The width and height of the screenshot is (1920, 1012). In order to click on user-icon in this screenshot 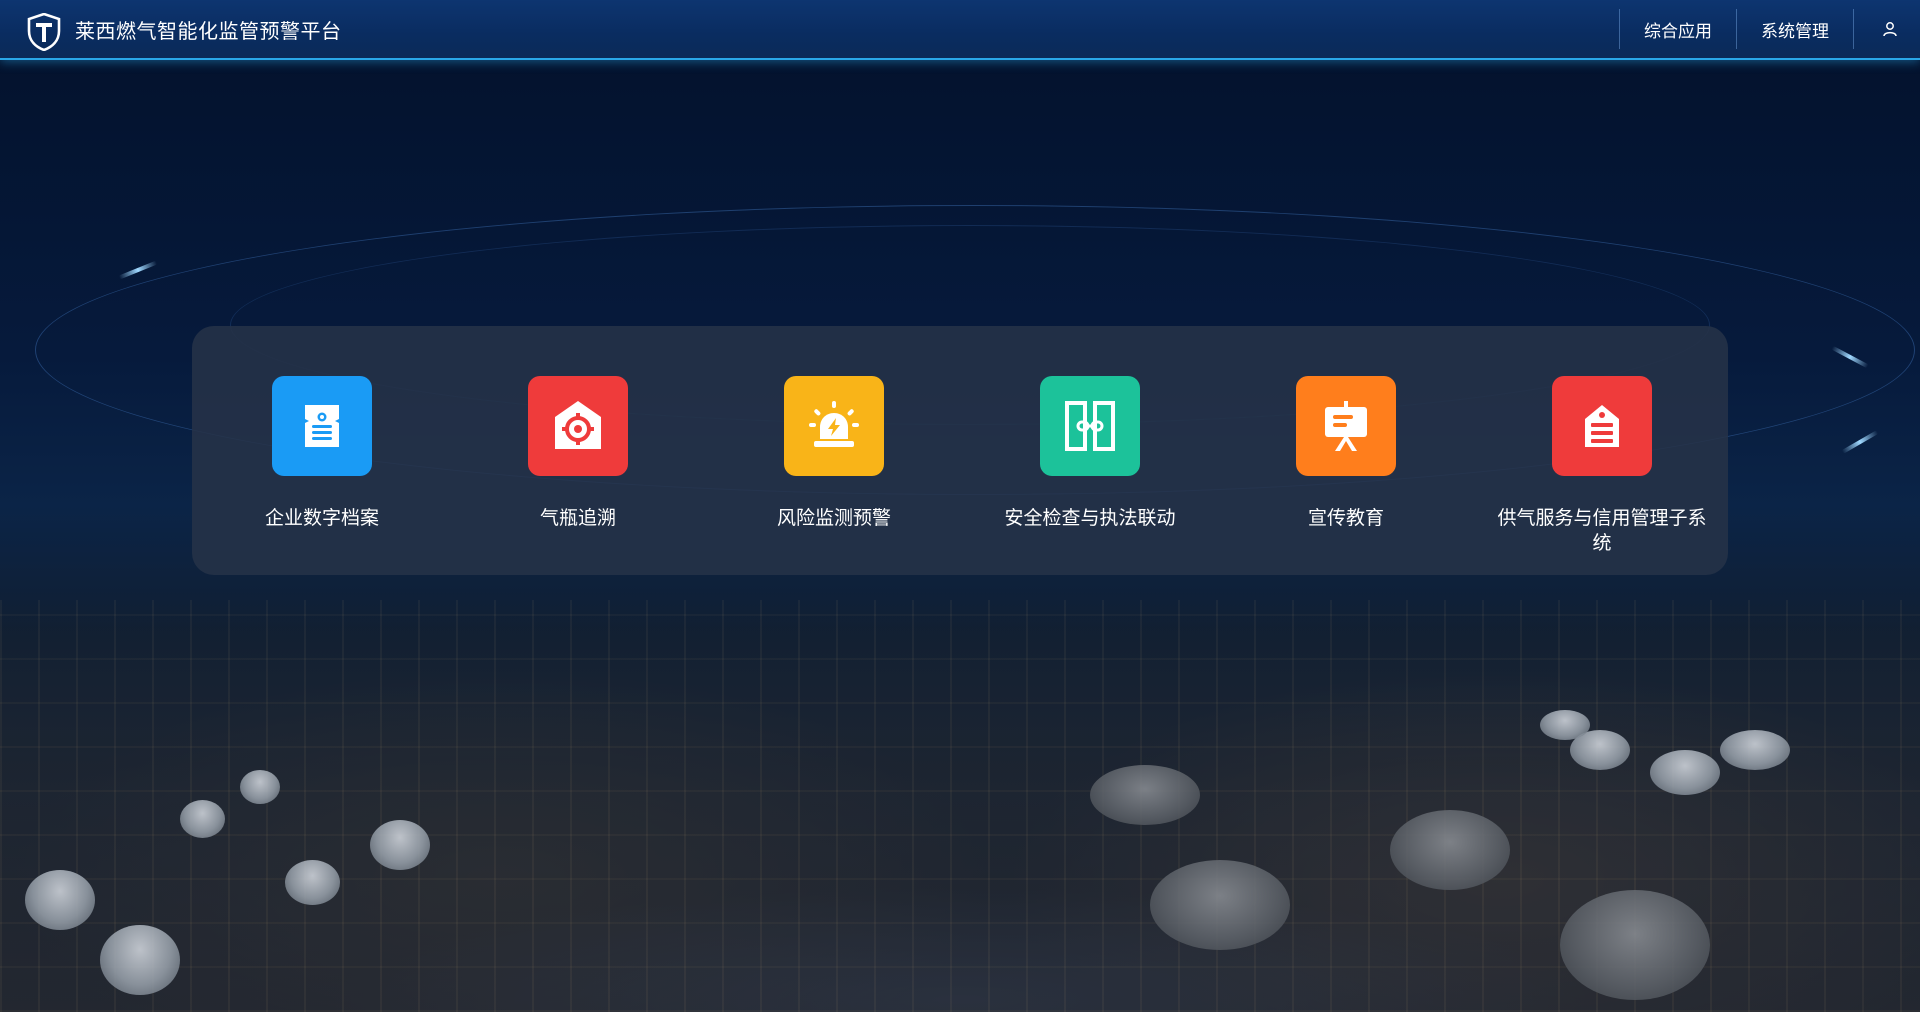, I will do `click(1890, 29)`.